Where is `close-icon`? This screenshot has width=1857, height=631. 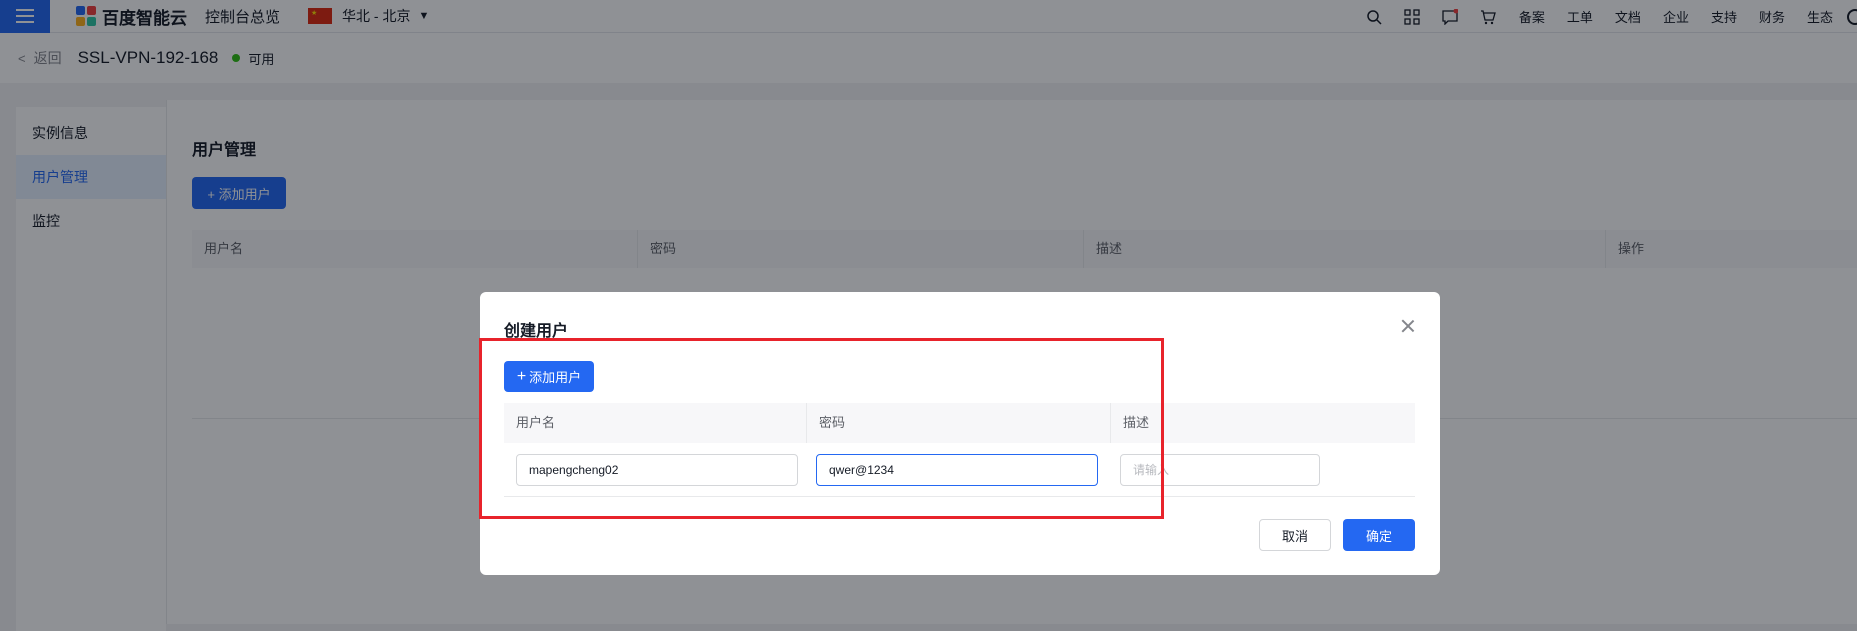
close-icon is located at coordinates (1408, 326).